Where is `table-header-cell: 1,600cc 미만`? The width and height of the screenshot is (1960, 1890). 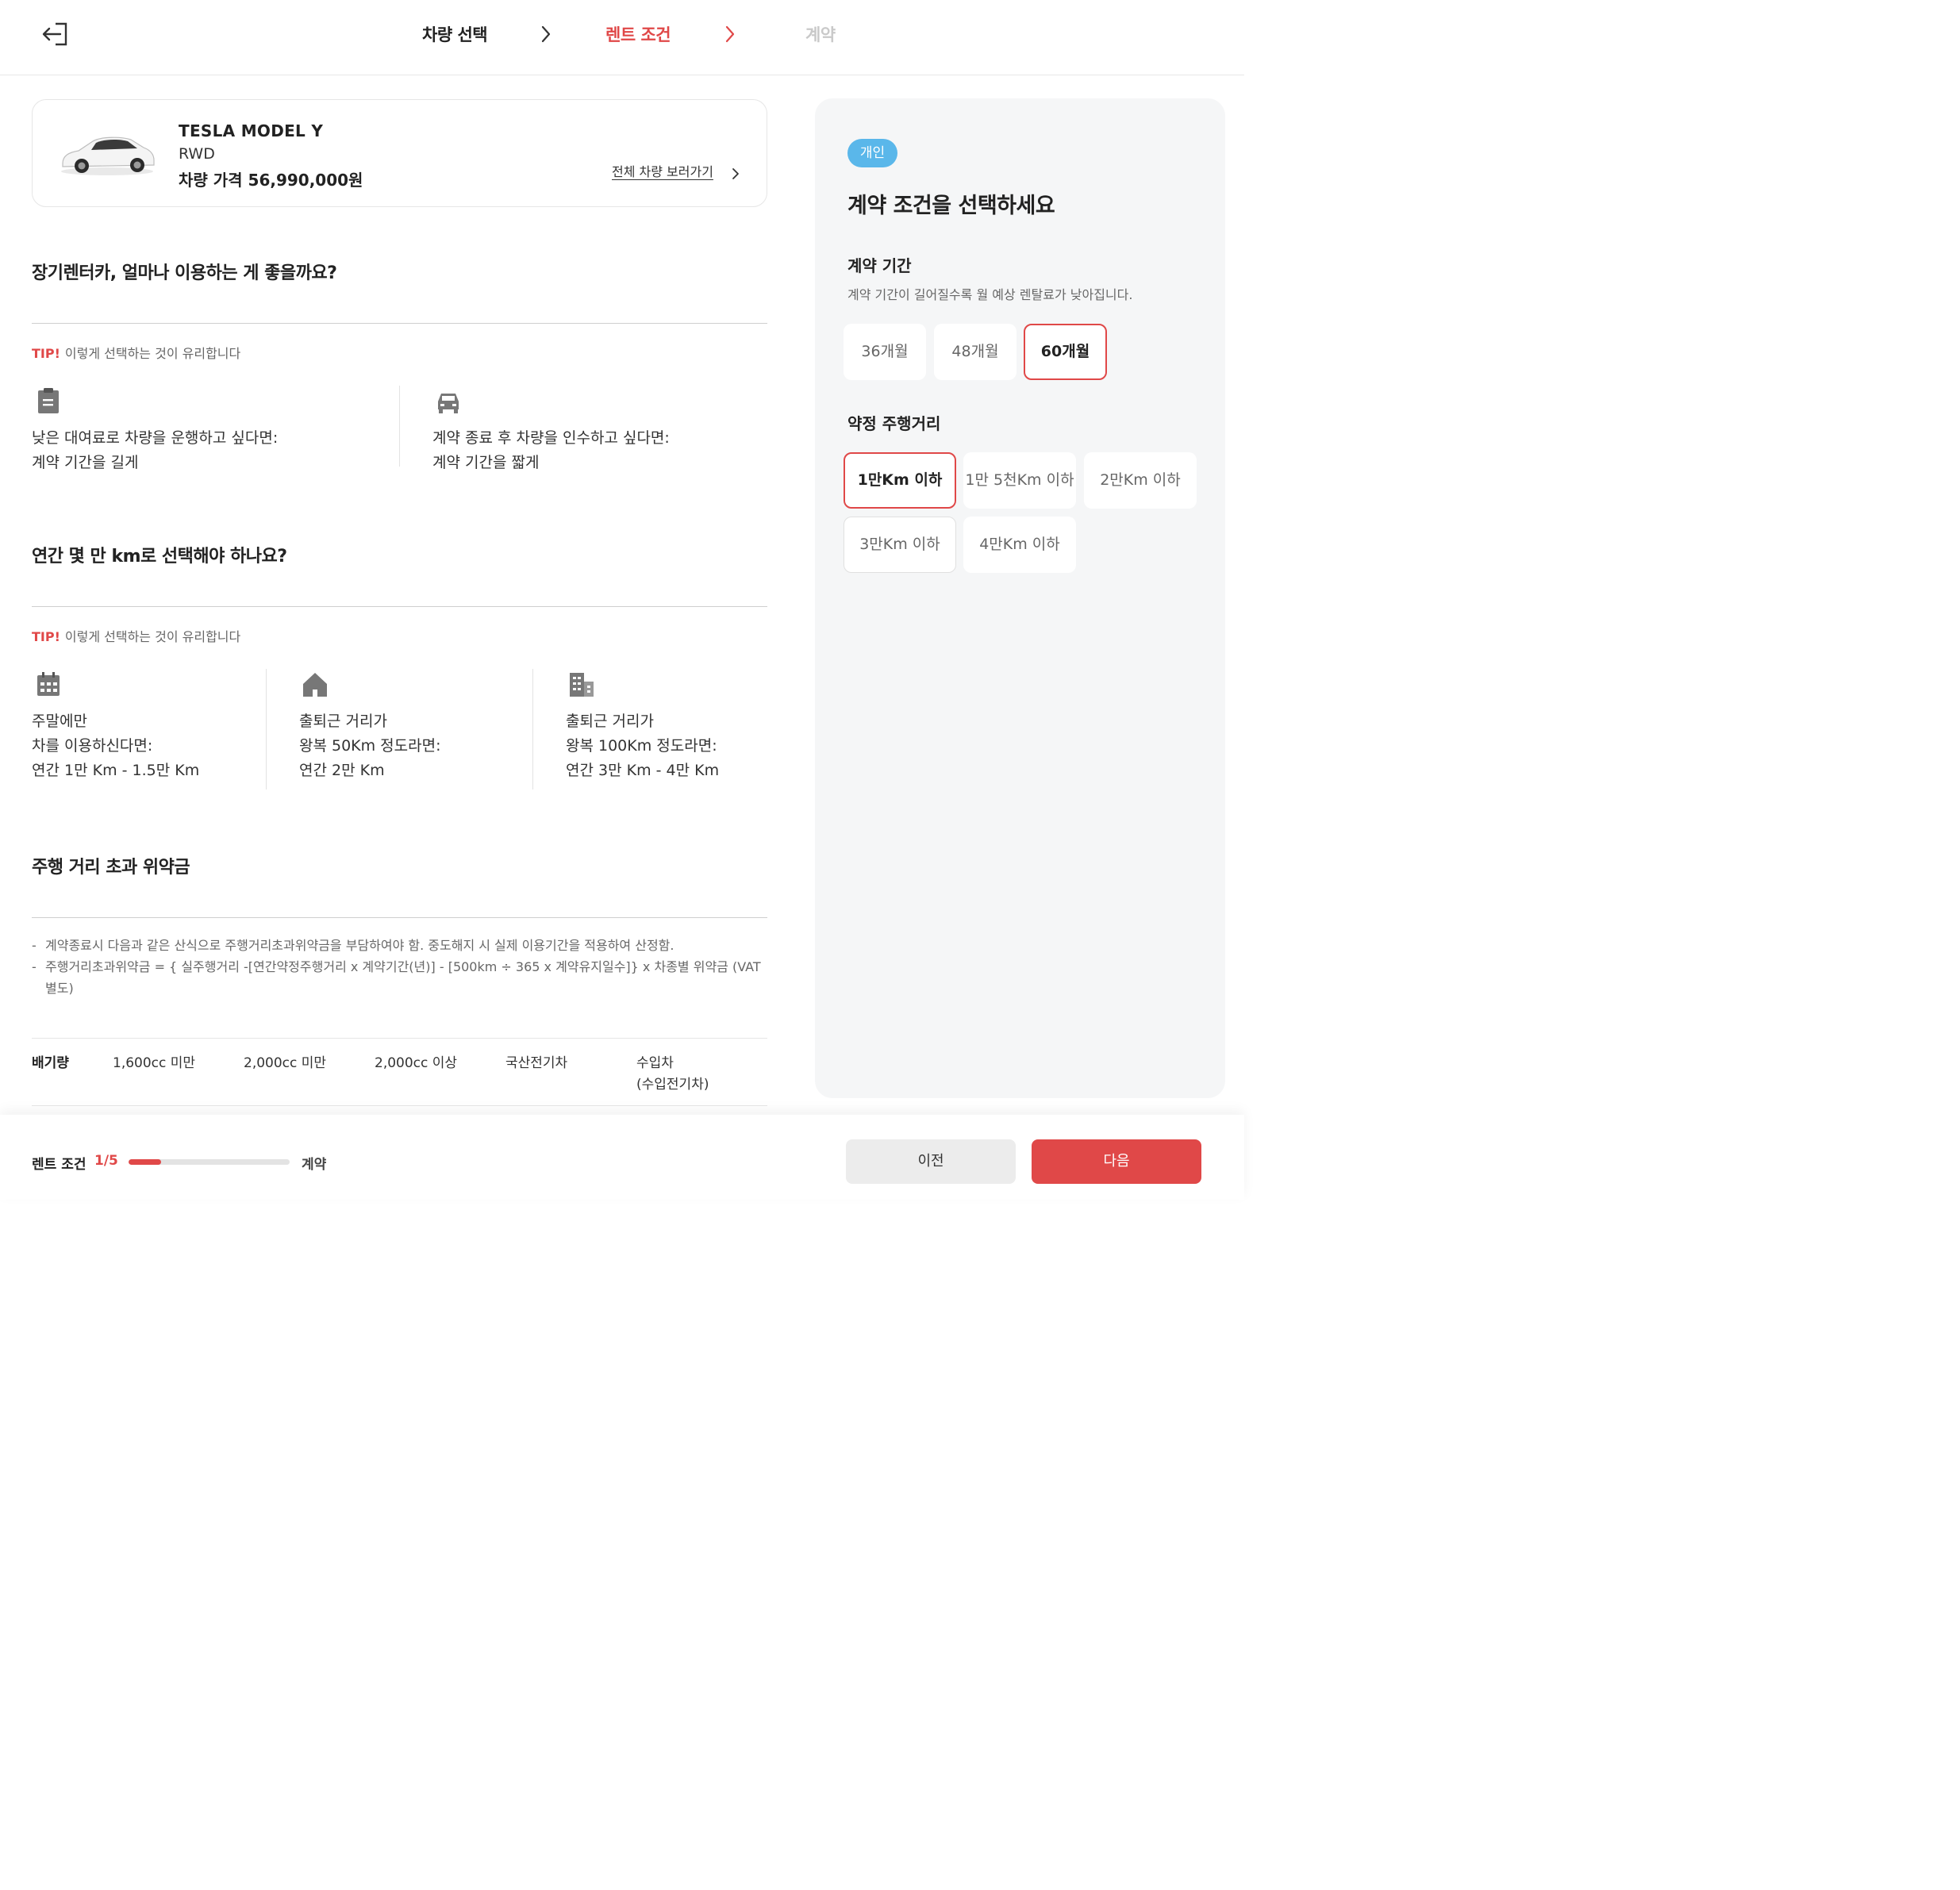 table-header-cell: 1,600cc 미만 is located at coordinates (154, 1063).